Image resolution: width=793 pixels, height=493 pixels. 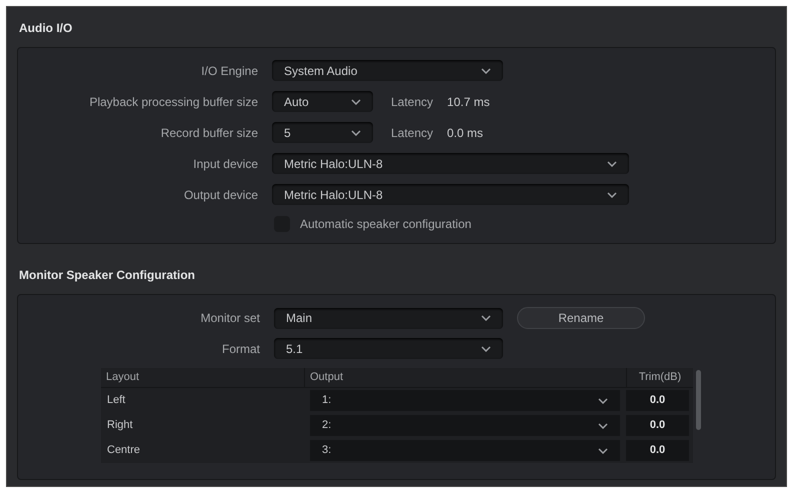 I want to click on field-label: Record buffer size, so click(x=209, y=133).